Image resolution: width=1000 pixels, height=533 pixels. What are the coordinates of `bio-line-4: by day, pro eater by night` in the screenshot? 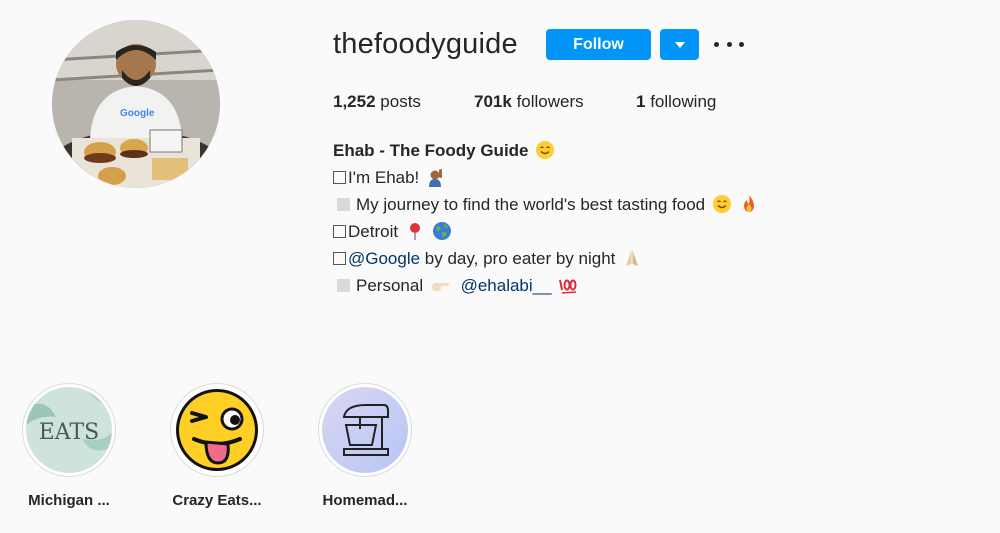 It's located at (518, 258).